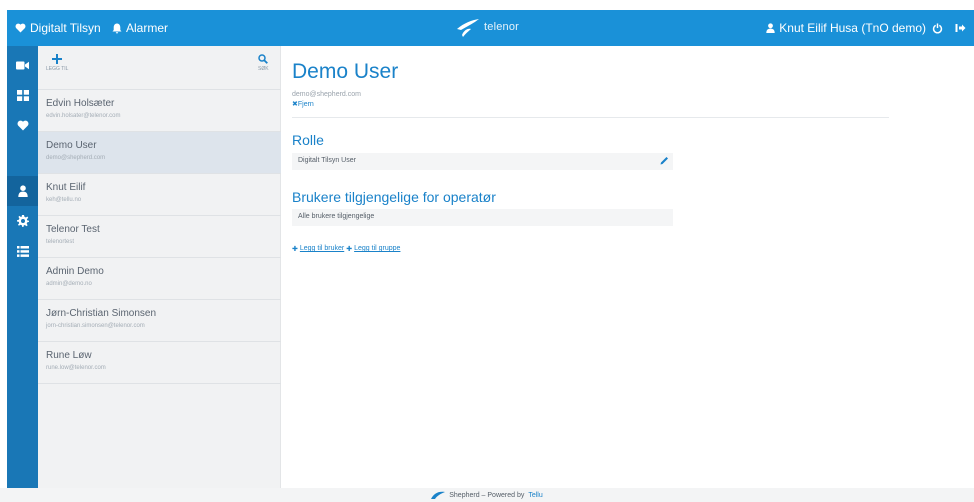  I want to click on role-heading: Rolle, so click(308, 140).